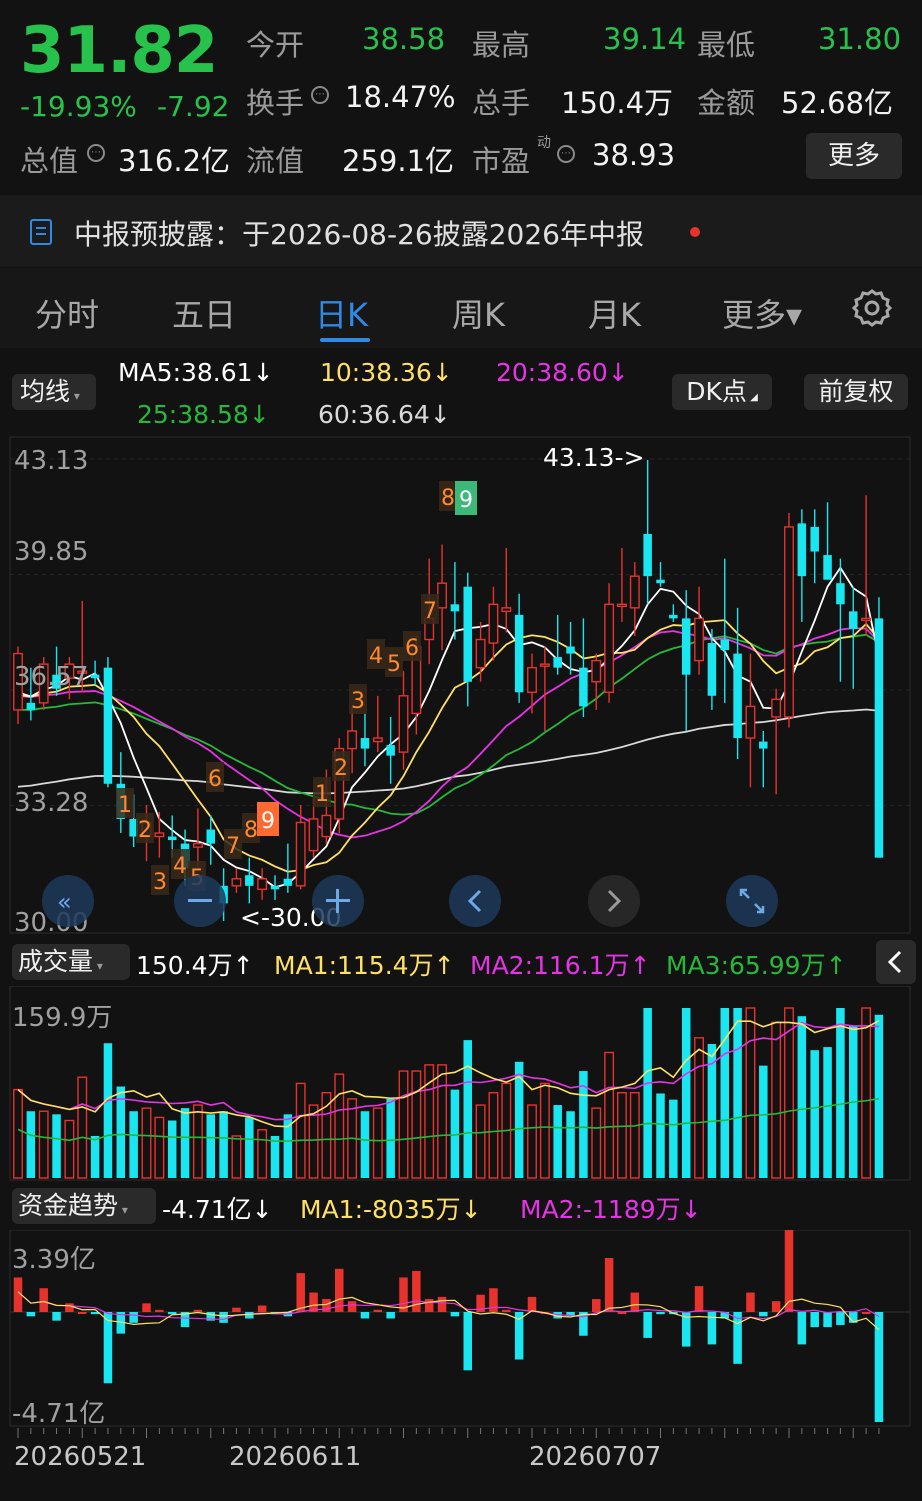 The height and width of the screenshot is (1501, 922). I want to click on more-button: 更多, so click(854, 156).